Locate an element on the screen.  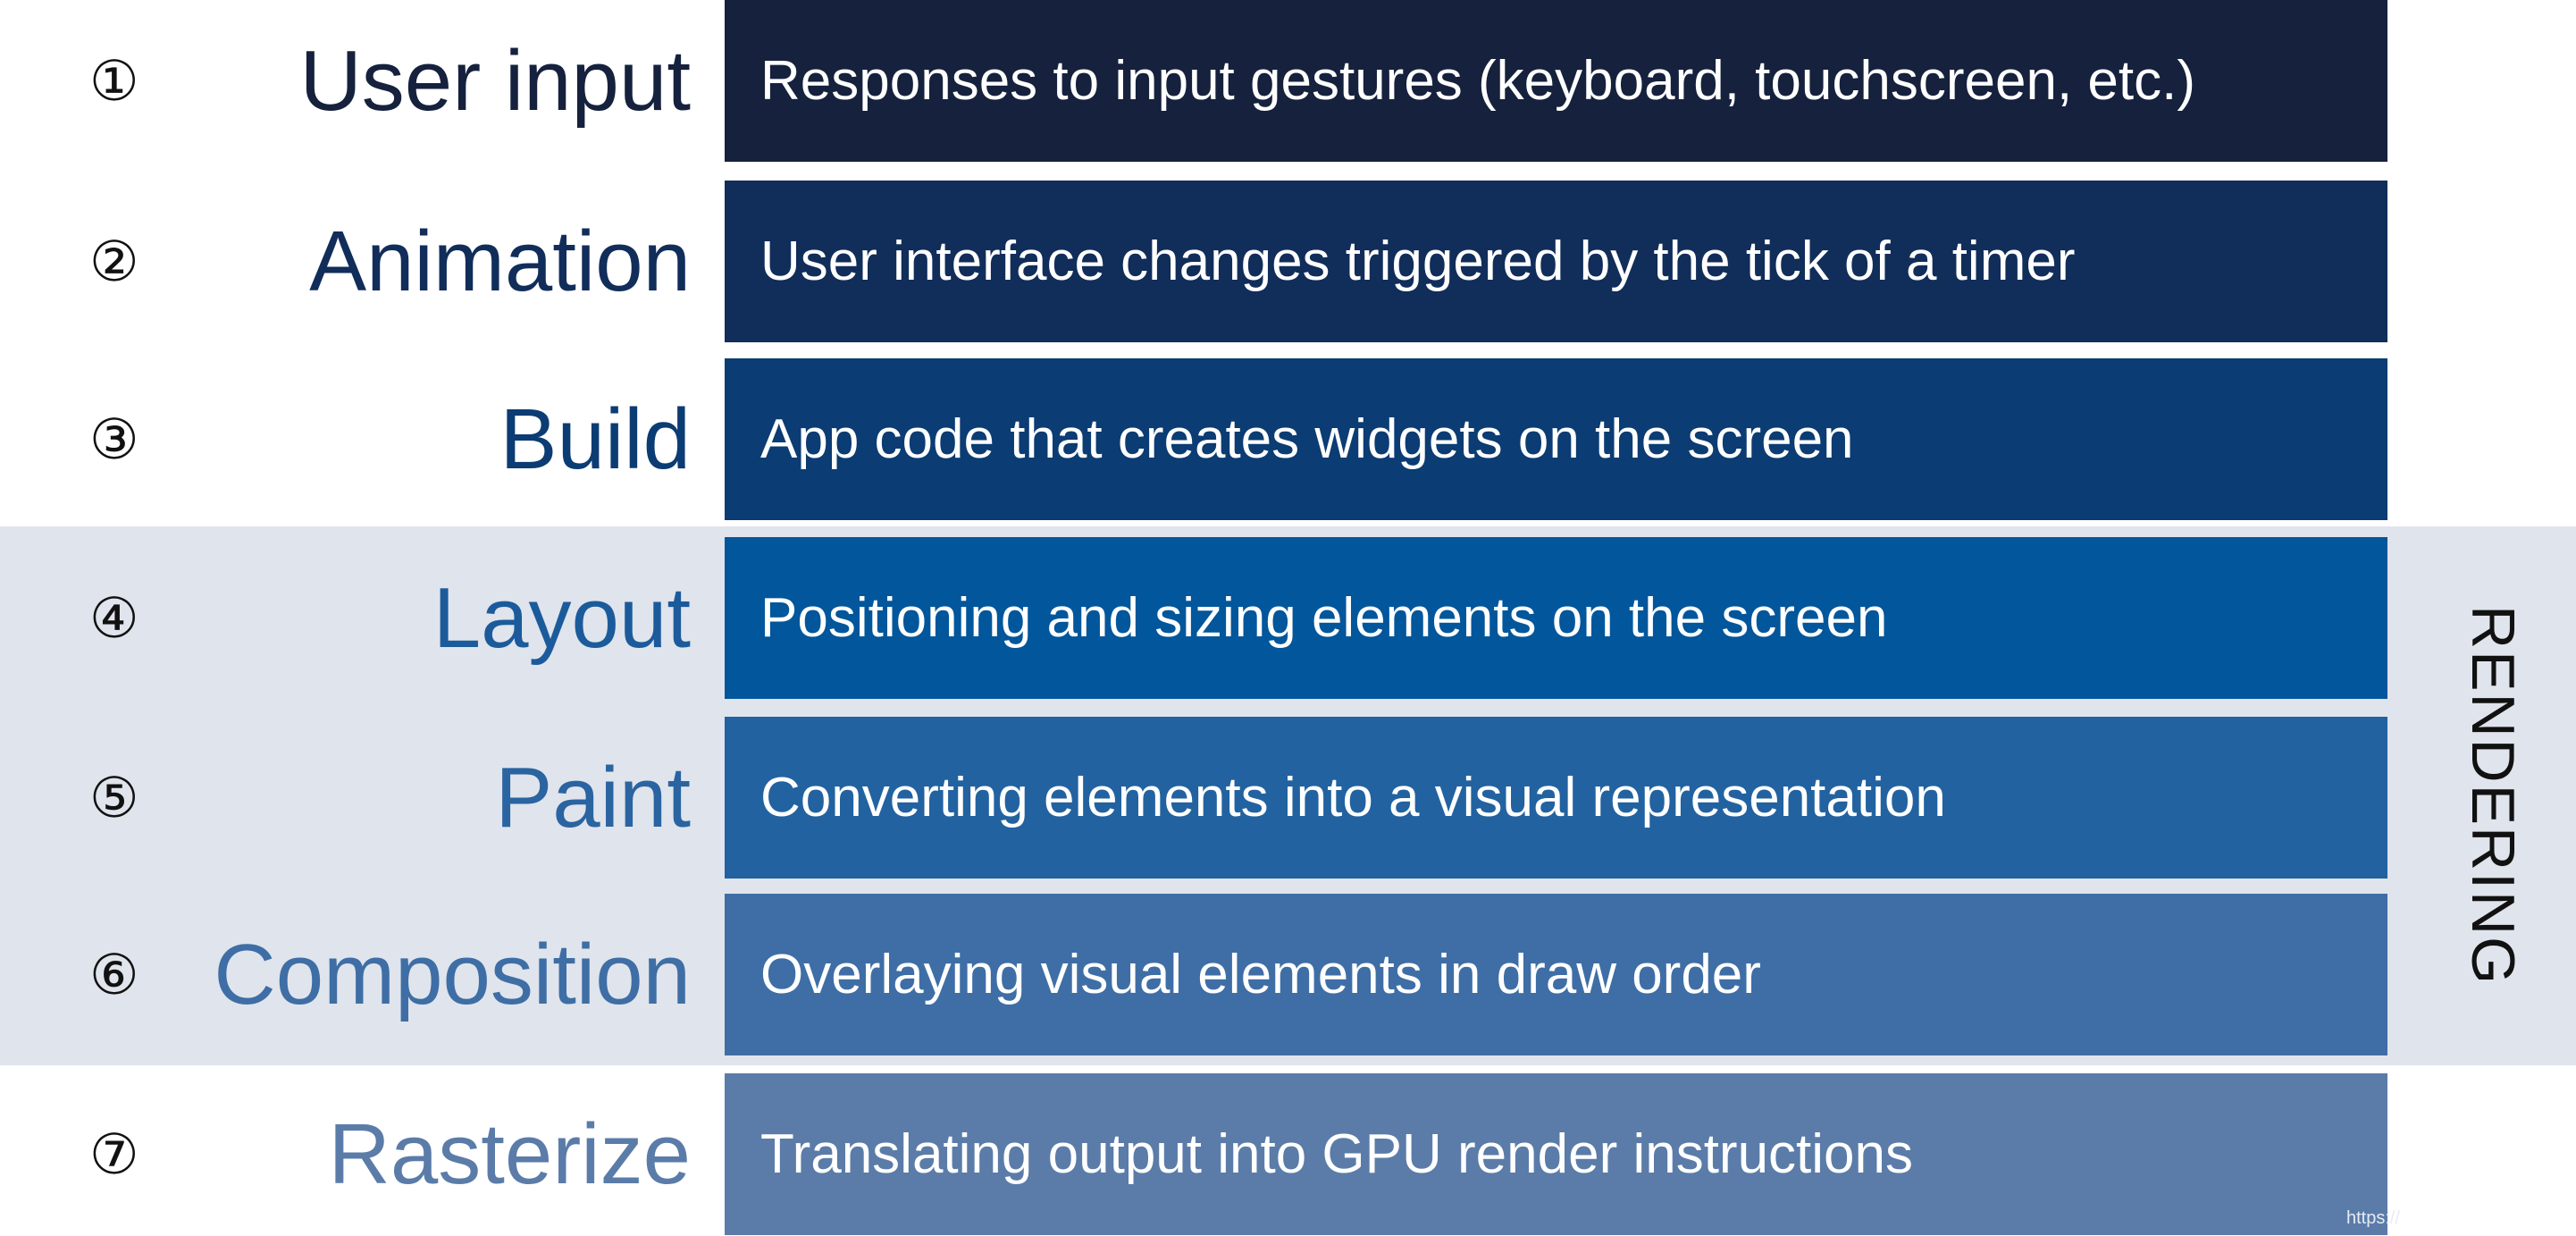
stage-number: ⑥ is located at coordinates (114, 974).